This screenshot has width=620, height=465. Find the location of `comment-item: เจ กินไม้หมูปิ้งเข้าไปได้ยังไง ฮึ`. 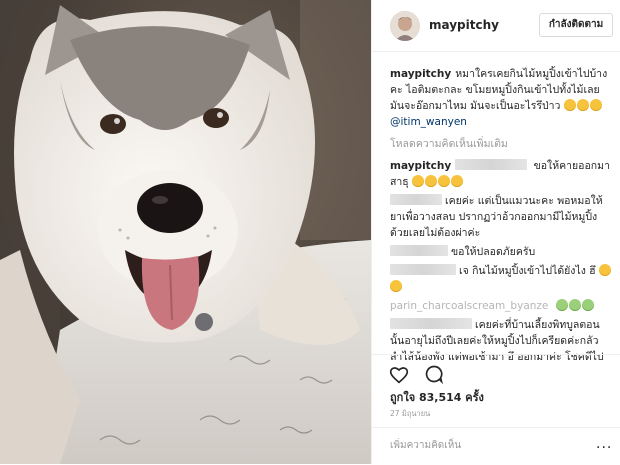

comment-item: เจ กินไม้หมูปิ้งเข้าไปได้ยังไง ฮึ is located at coordinates (501, 279).